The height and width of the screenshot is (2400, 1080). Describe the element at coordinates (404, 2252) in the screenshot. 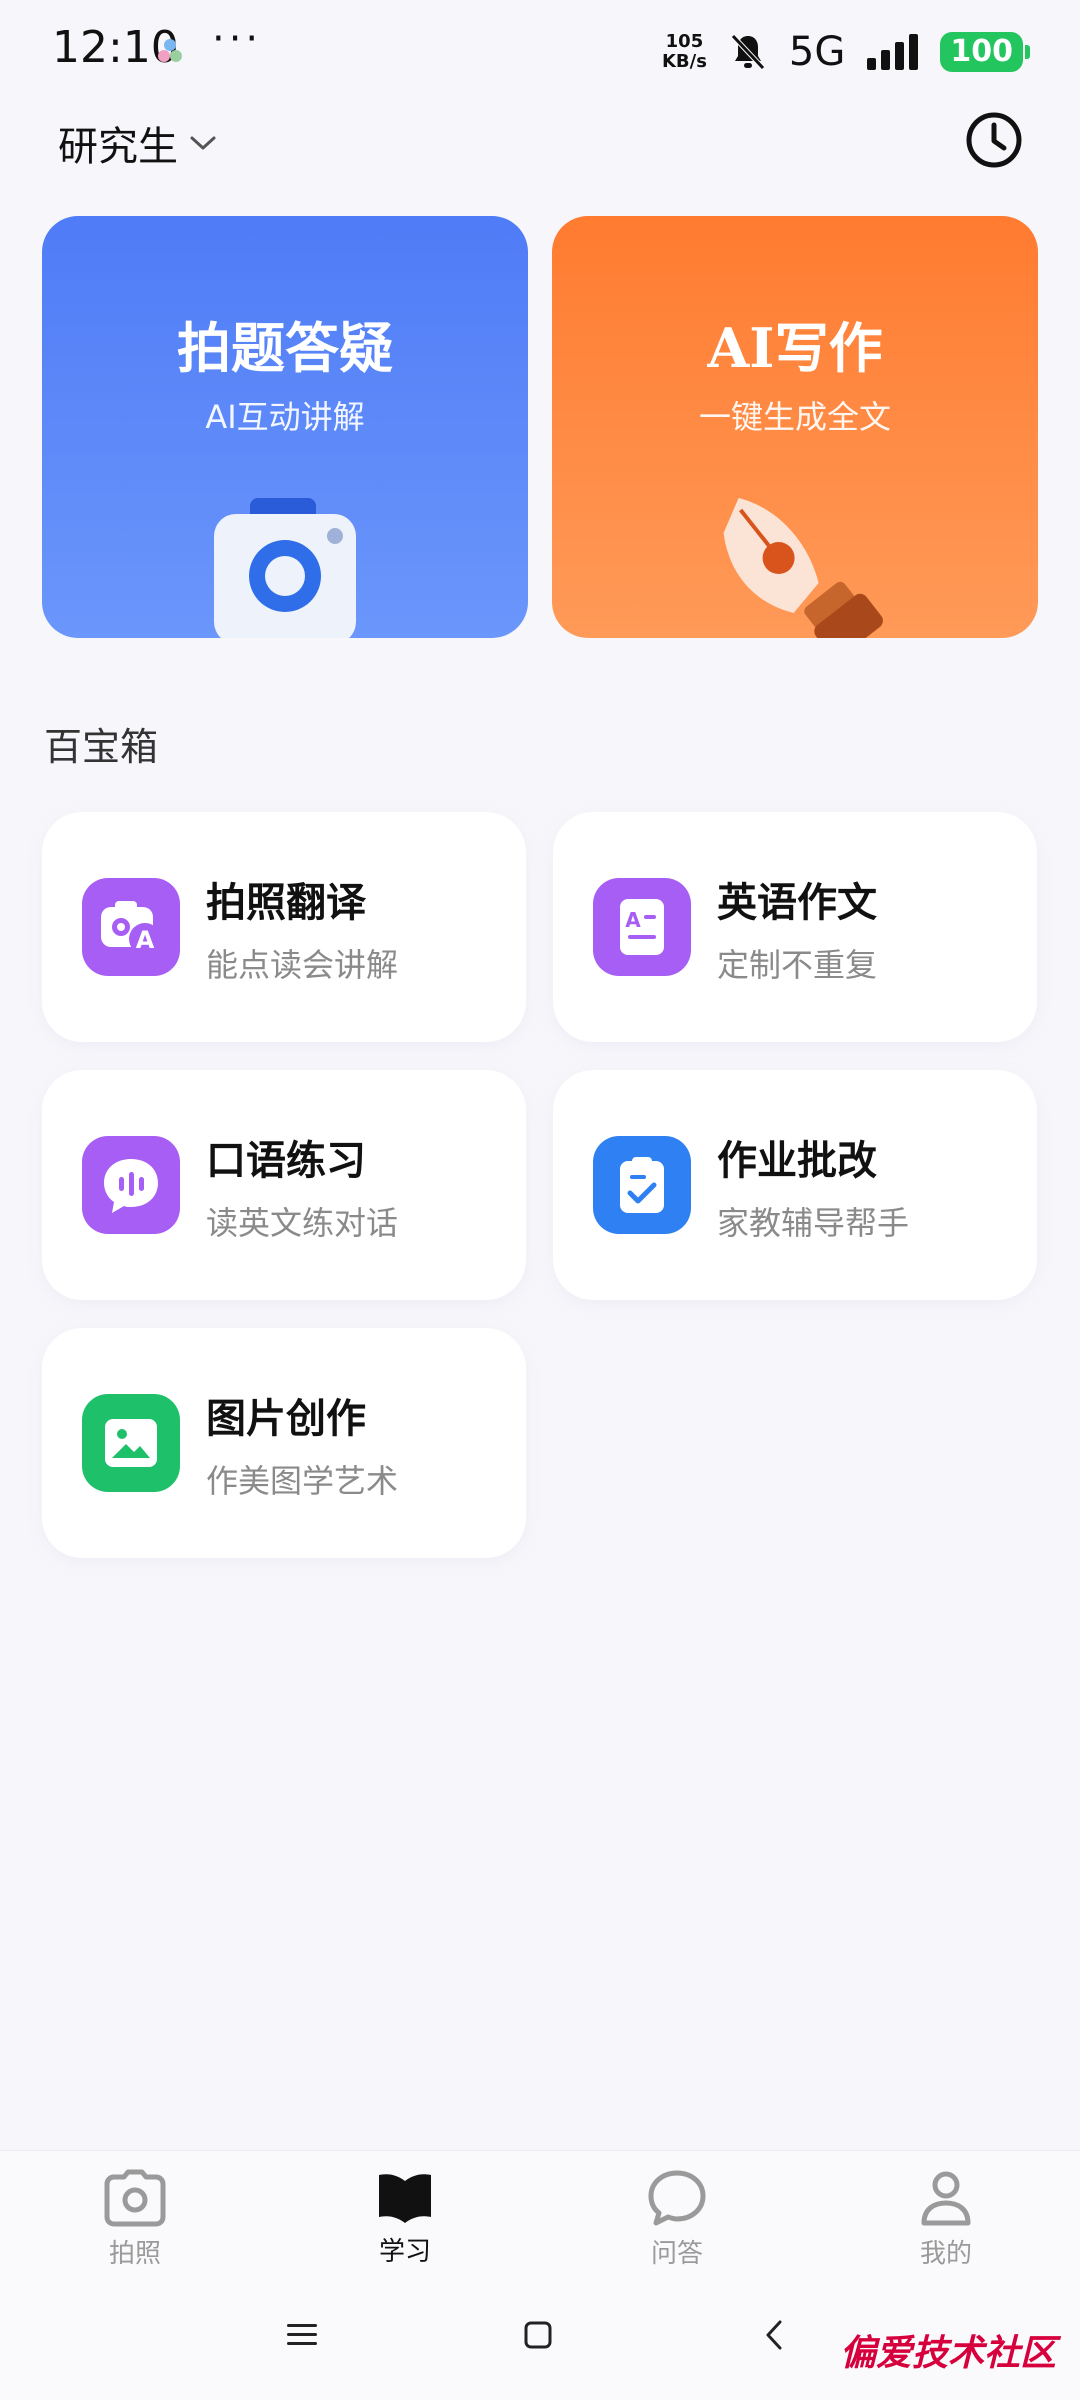

I see `tab-label: 学习` at that location.